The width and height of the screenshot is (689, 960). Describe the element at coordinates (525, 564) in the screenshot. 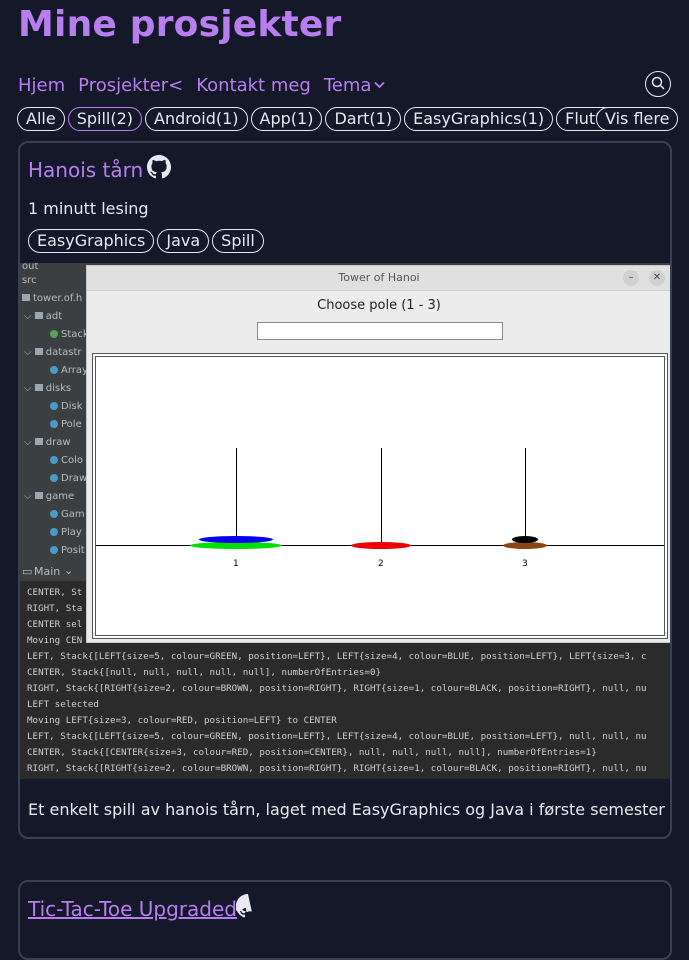

I see `pole-label: 3` at that location.